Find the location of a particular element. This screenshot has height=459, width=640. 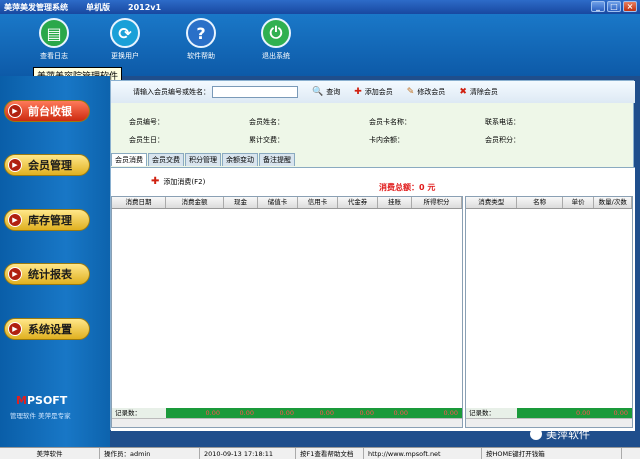

brand-slogan: 管理软件 美萍是专家 is located at coordinates (40, 416).